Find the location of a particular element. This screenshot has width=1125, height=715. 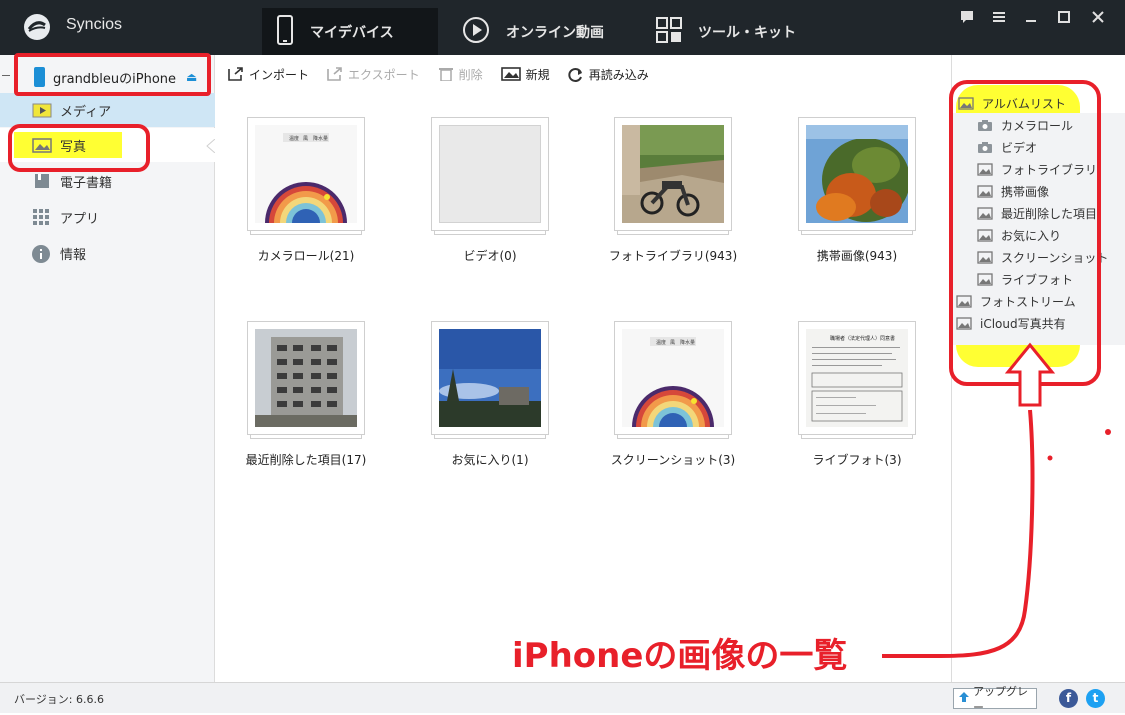

sidebar-item-media: メディア is located at coordinates (107, 110).